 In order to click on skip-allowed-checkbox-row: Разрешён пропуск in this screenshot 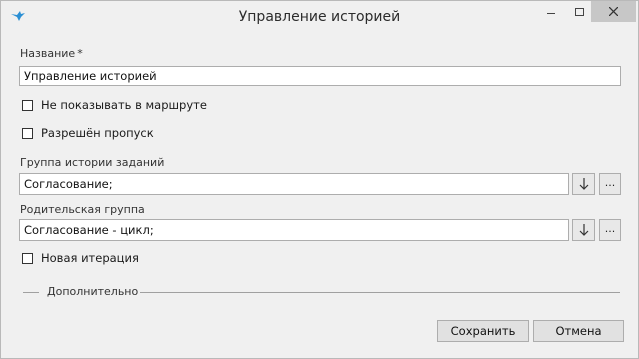, I will do `click(88, 133)`.